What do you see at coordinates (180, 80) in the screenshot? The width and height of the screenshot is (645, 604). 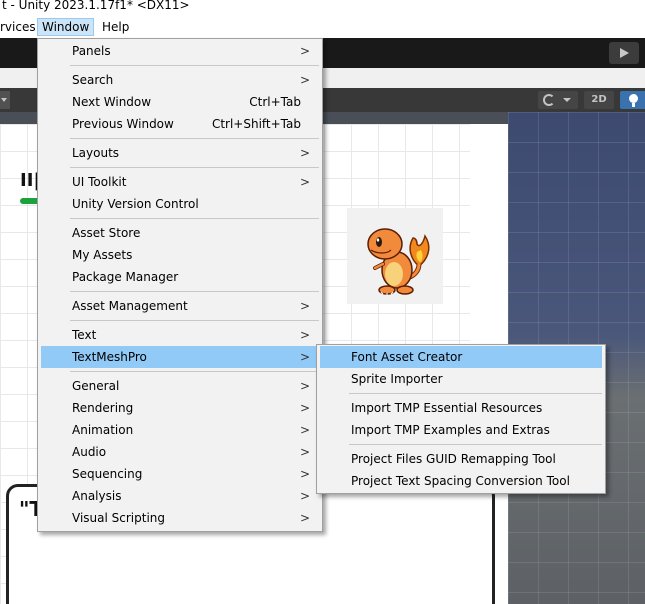 I see `menu-item-search: Search >` at bounding box center [180, 80].